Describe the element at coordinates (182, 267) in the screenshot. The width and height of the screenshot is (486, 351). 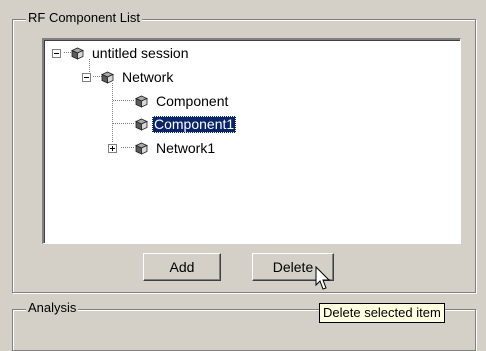
I see `add-button: Add` at that location.